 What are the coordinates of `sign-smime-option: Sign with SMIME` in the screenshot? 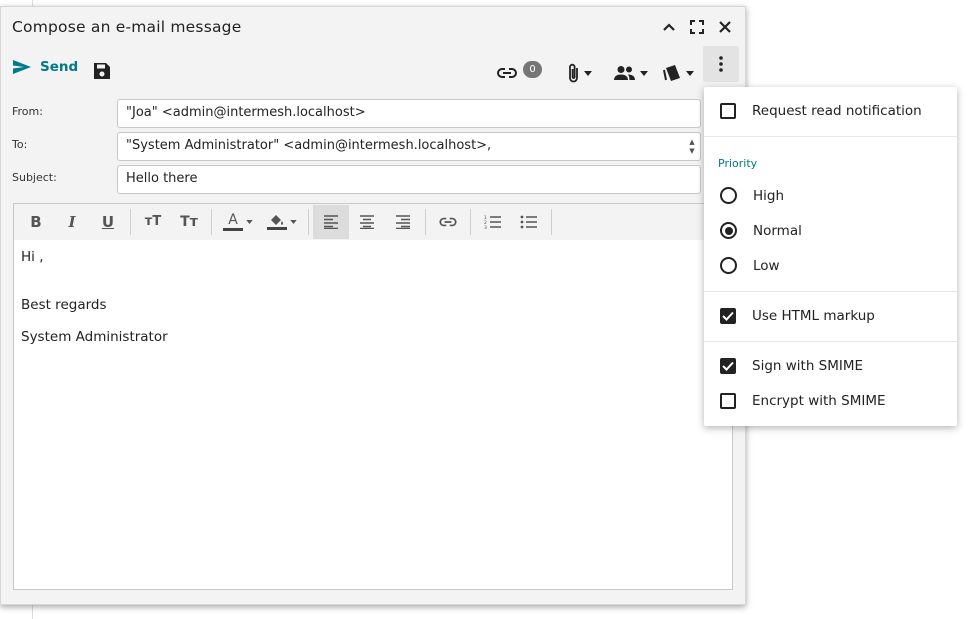 It's located at (830, 365).